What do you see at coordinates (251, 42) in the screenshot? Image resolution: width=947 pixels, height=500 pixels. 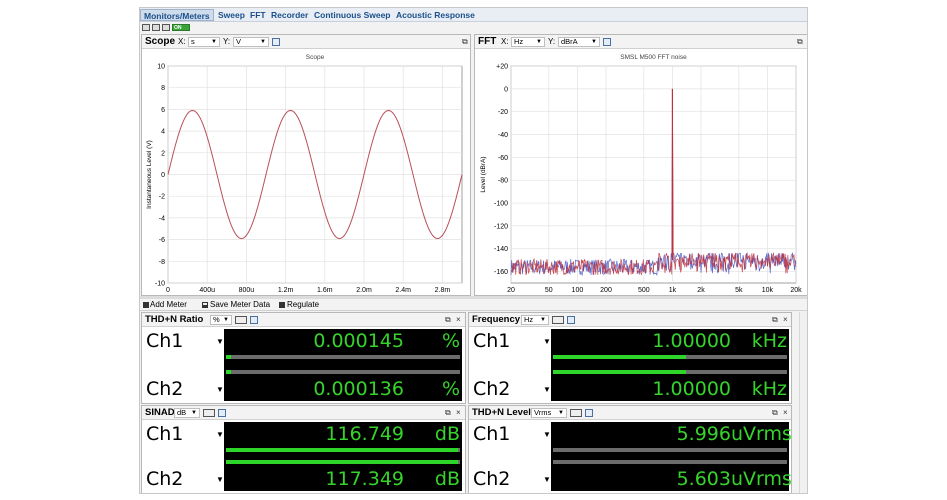 I see `scope-y-unit-select: V ▼` at bounding box center [251, 42].